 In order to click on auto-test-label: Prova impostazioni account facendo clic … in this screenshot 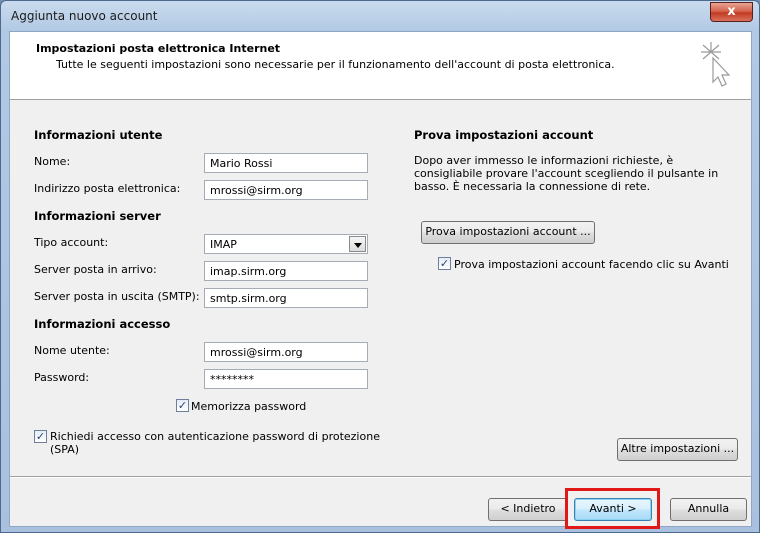, I will do `click(591, 264)`.